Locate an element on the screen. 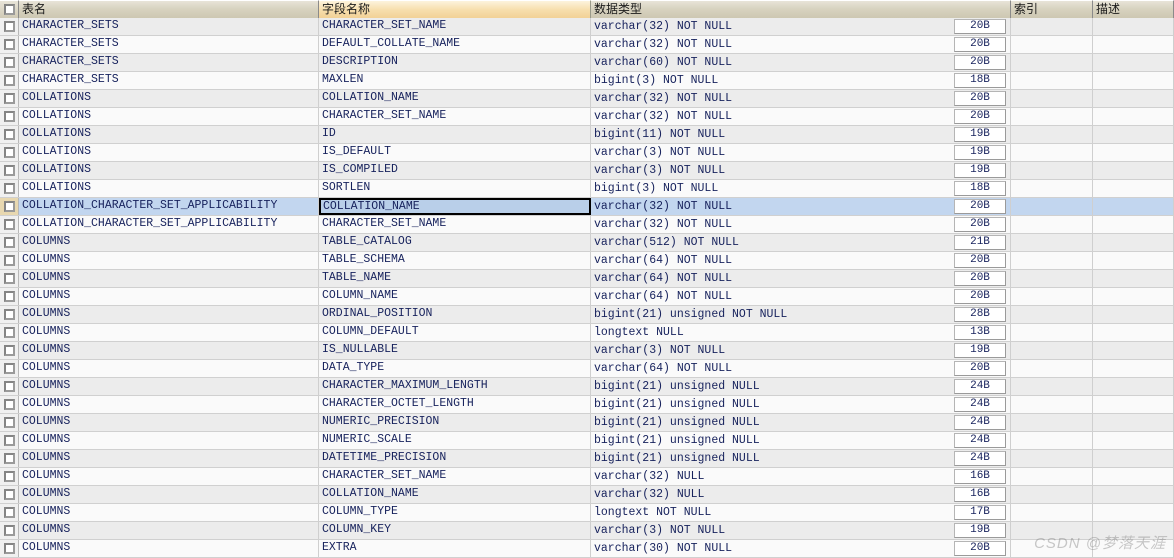  cell-field: DATETIME_PRECISION is located at coordinates (455, 458).